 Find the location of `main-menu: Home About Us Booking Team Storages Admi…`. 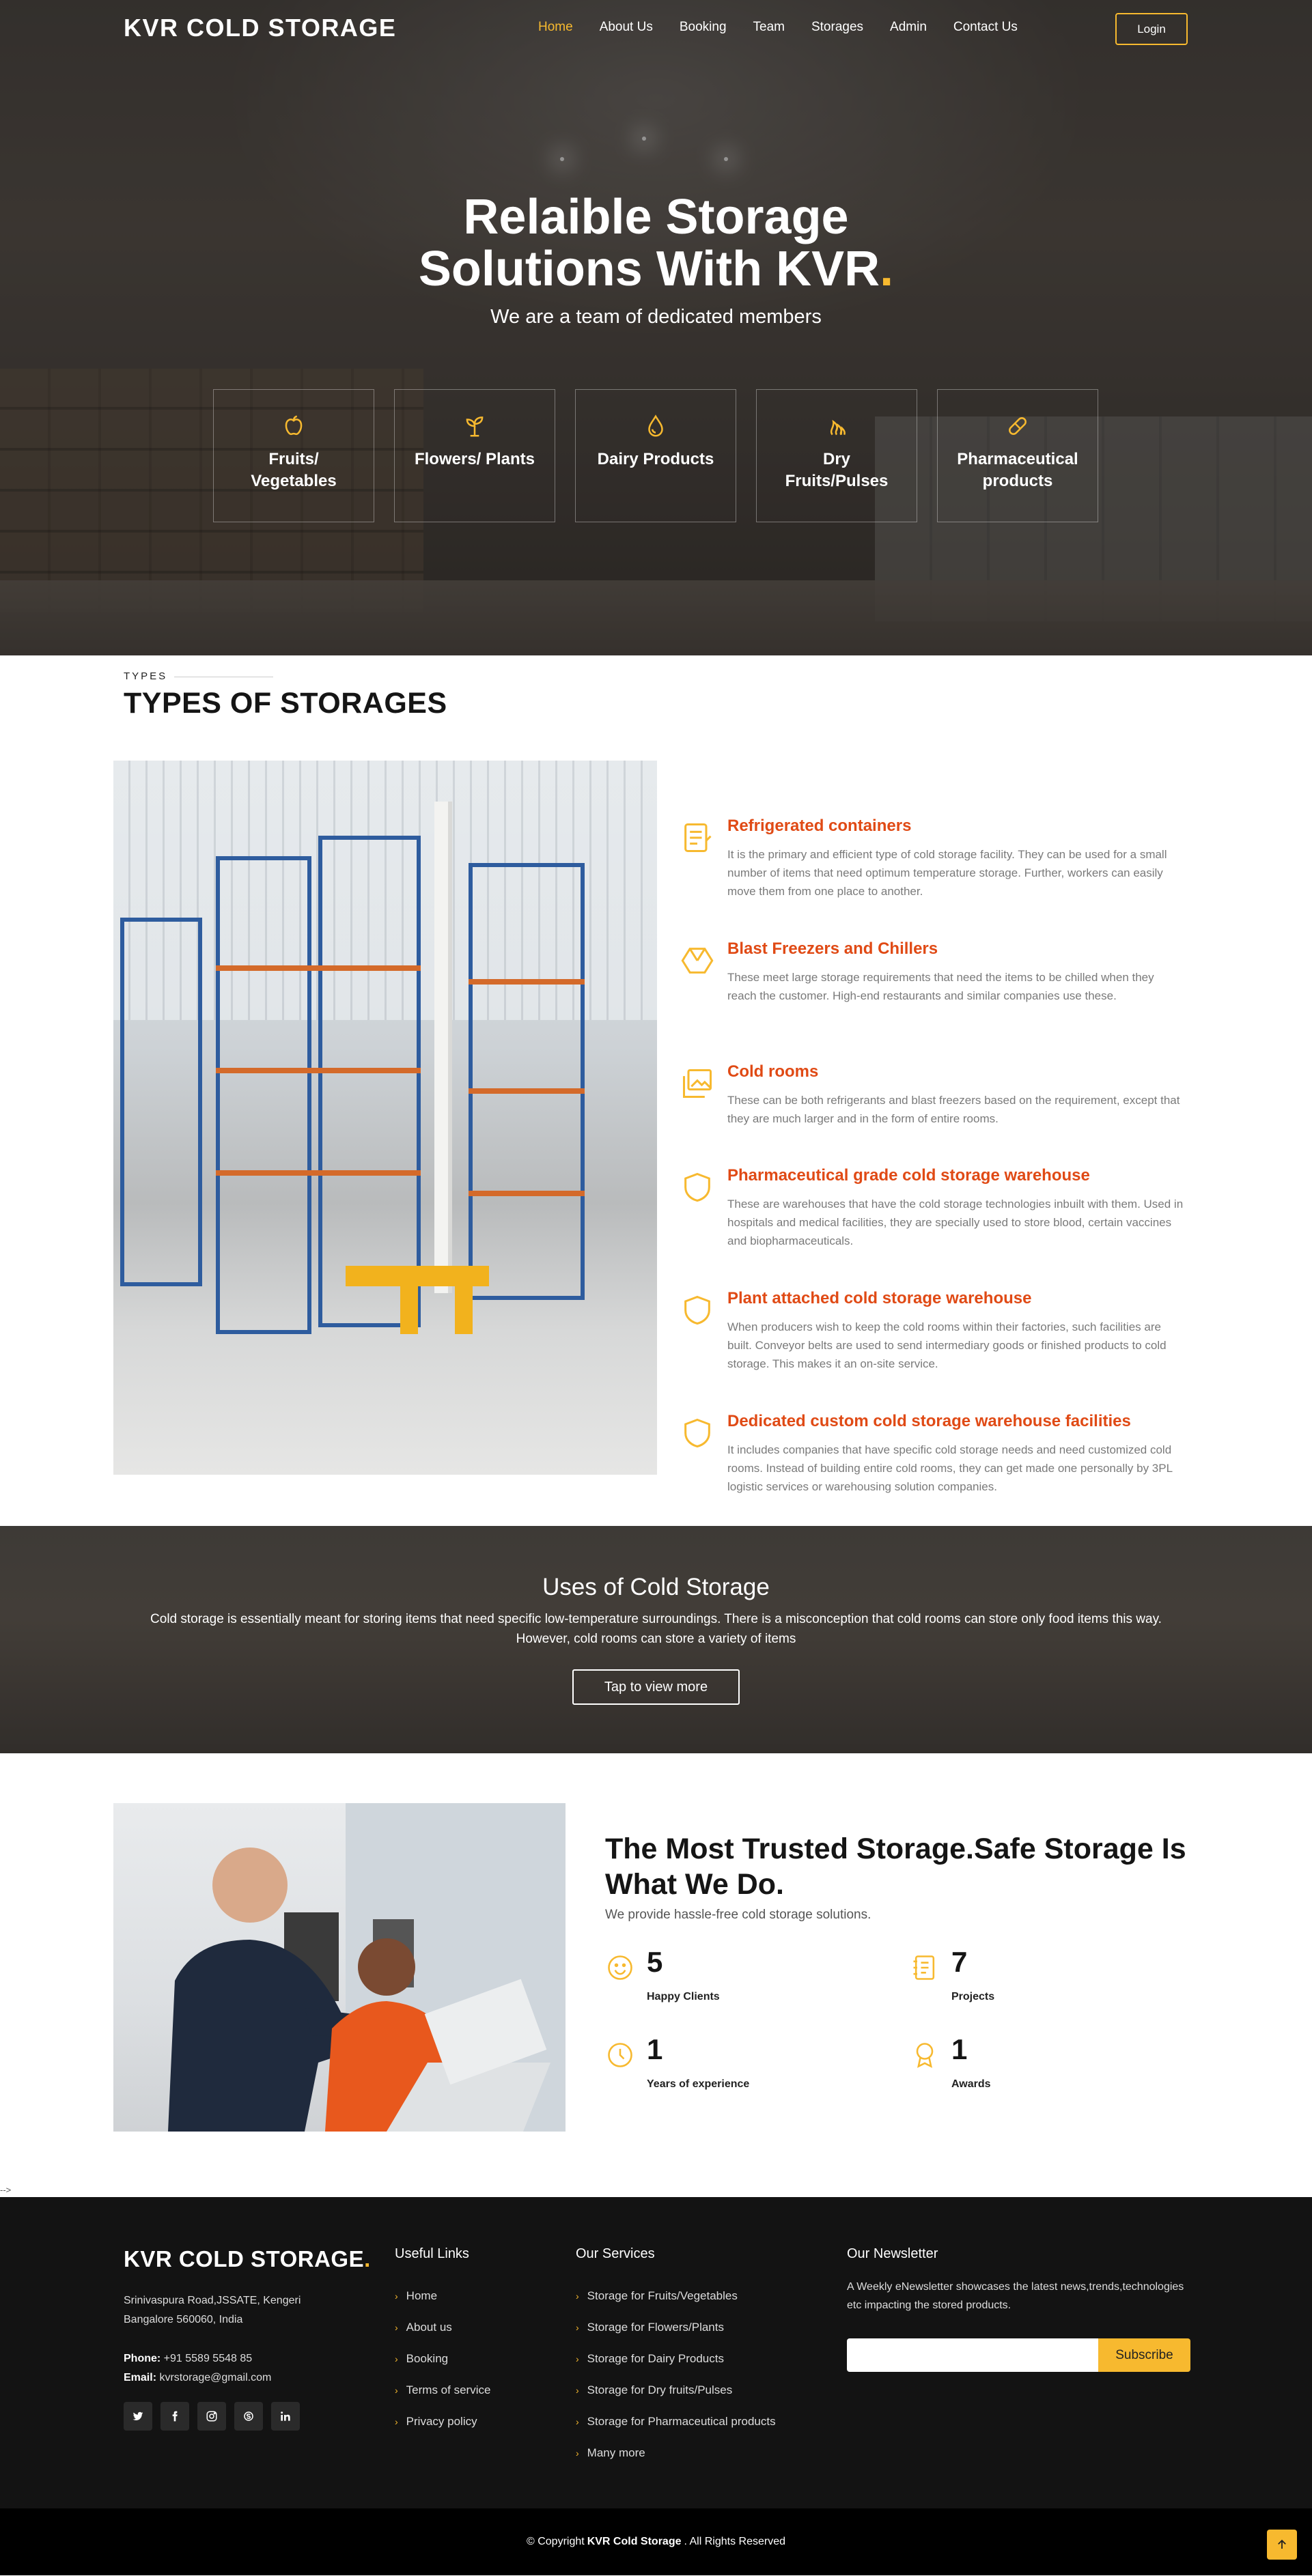

main-menu: Home About Us Booking Team Storages Admi… is located at coordinates (791, 28).